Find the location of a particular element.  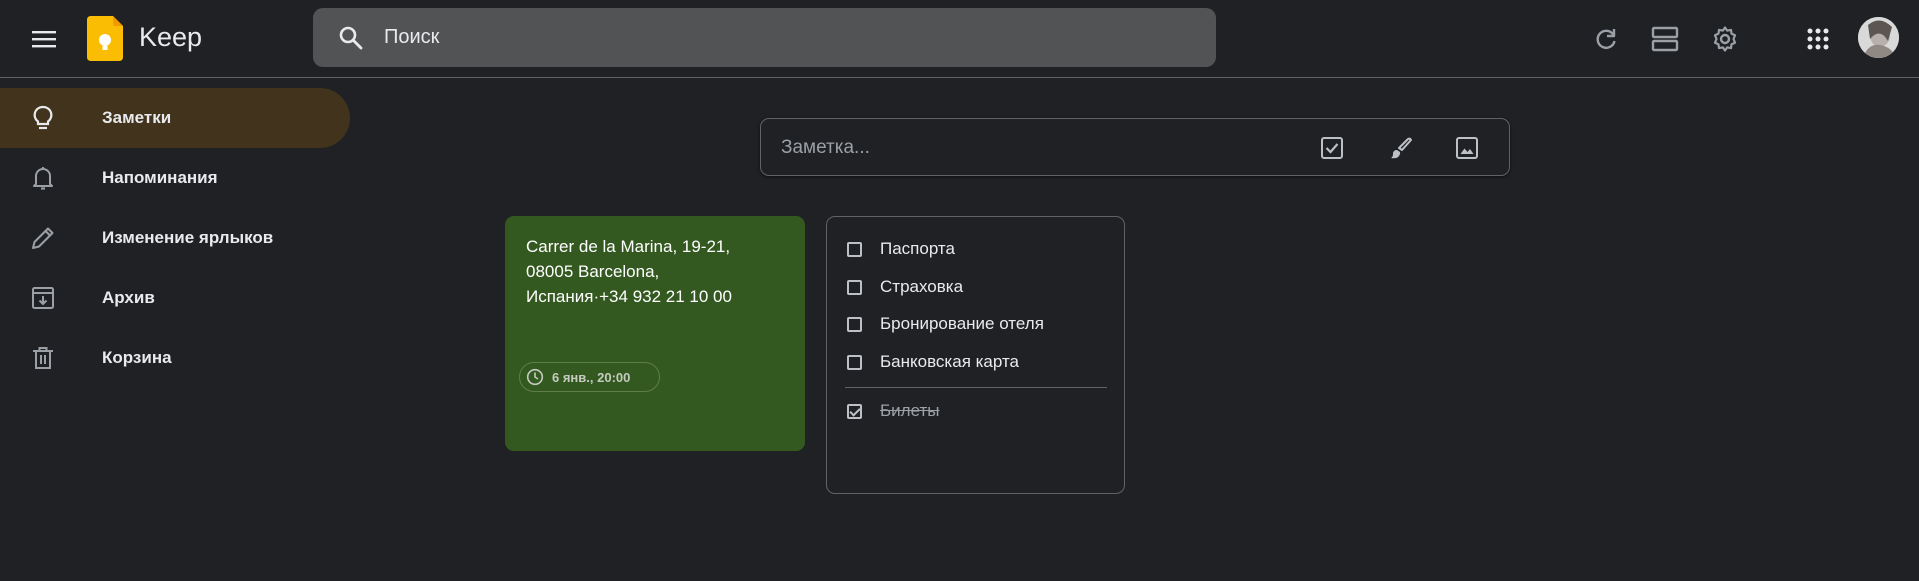

refresh-button is located at coordinates (1606, 39).